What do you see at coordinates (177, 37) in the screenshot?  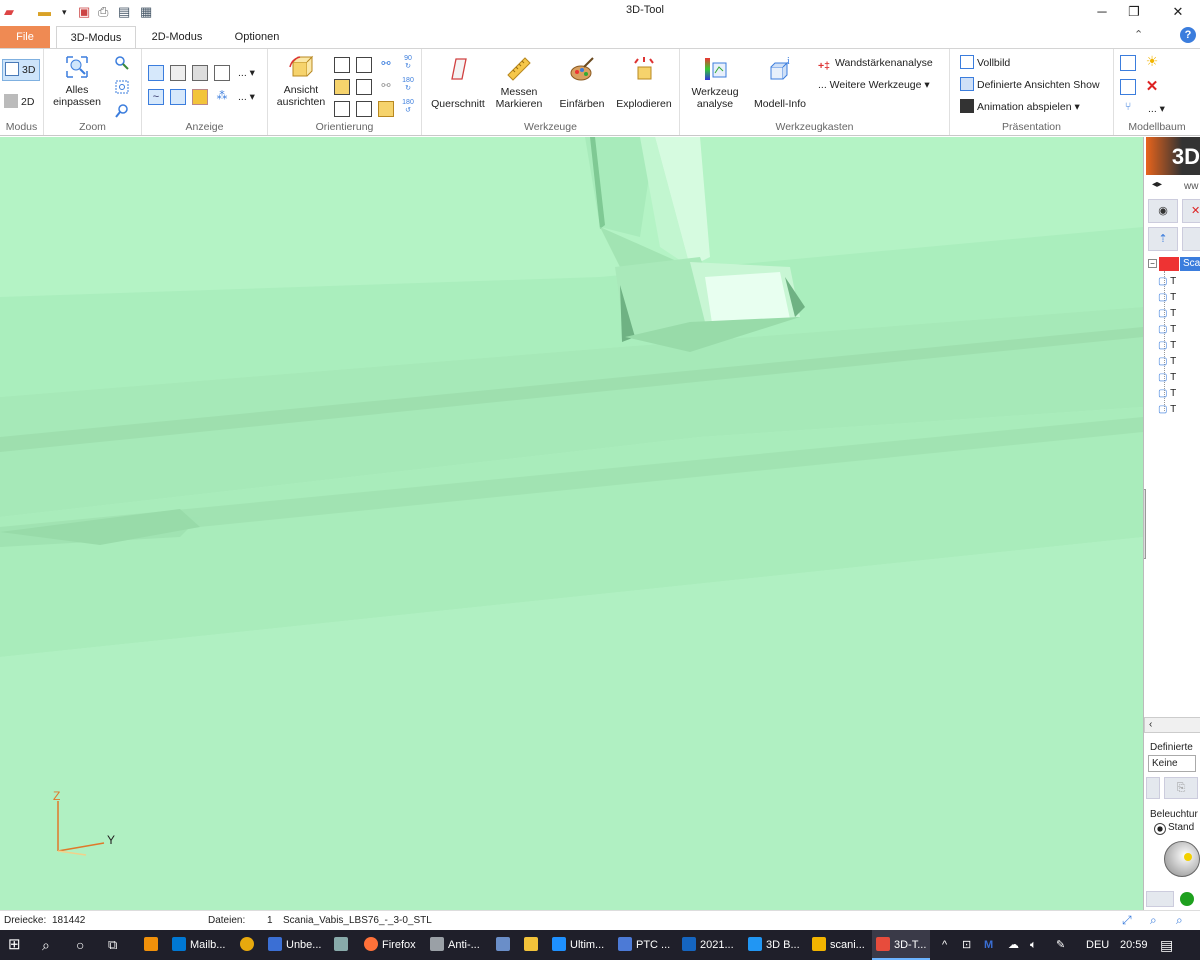 I see `tab-2d-modus: 2D-Modus` at bounding box center [177, 37].